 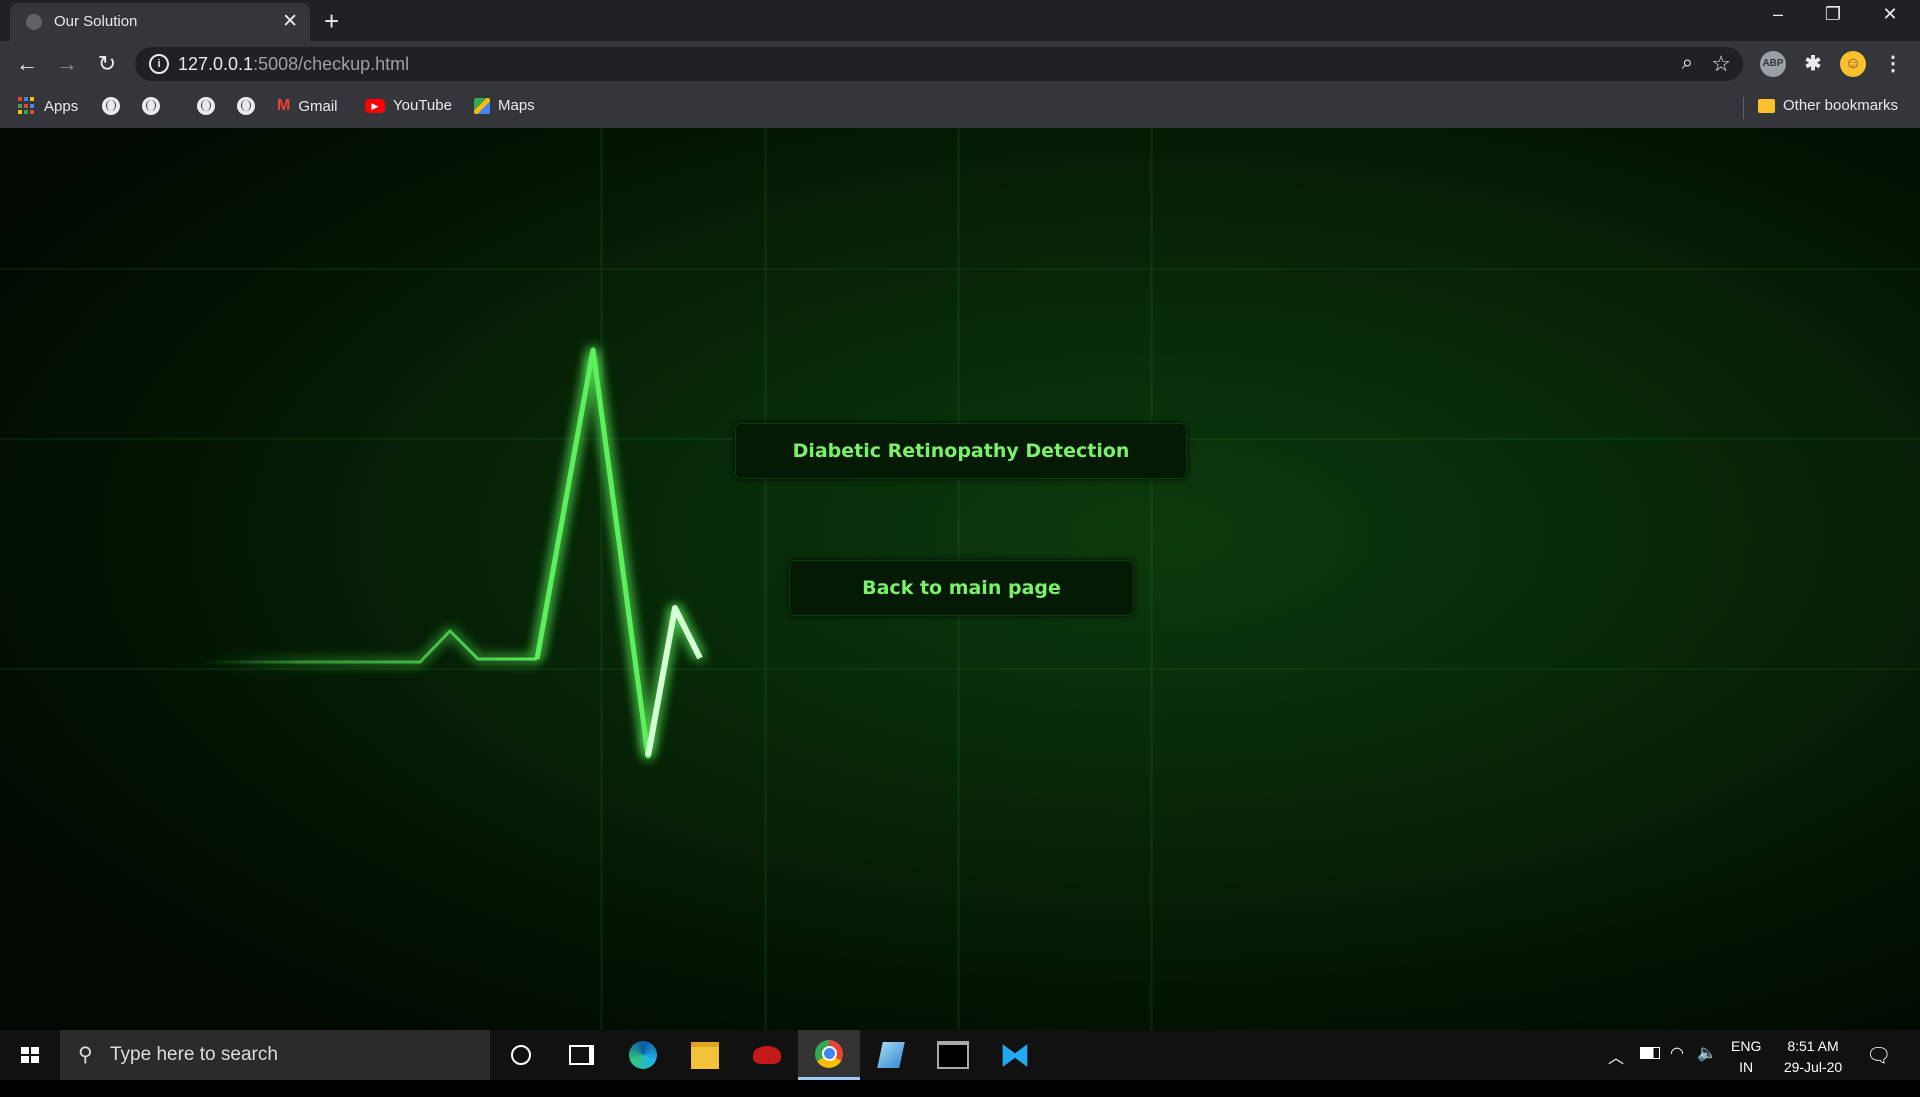 I want to click on action-center-icon: 🗨, so click(x=1878, y=1068).